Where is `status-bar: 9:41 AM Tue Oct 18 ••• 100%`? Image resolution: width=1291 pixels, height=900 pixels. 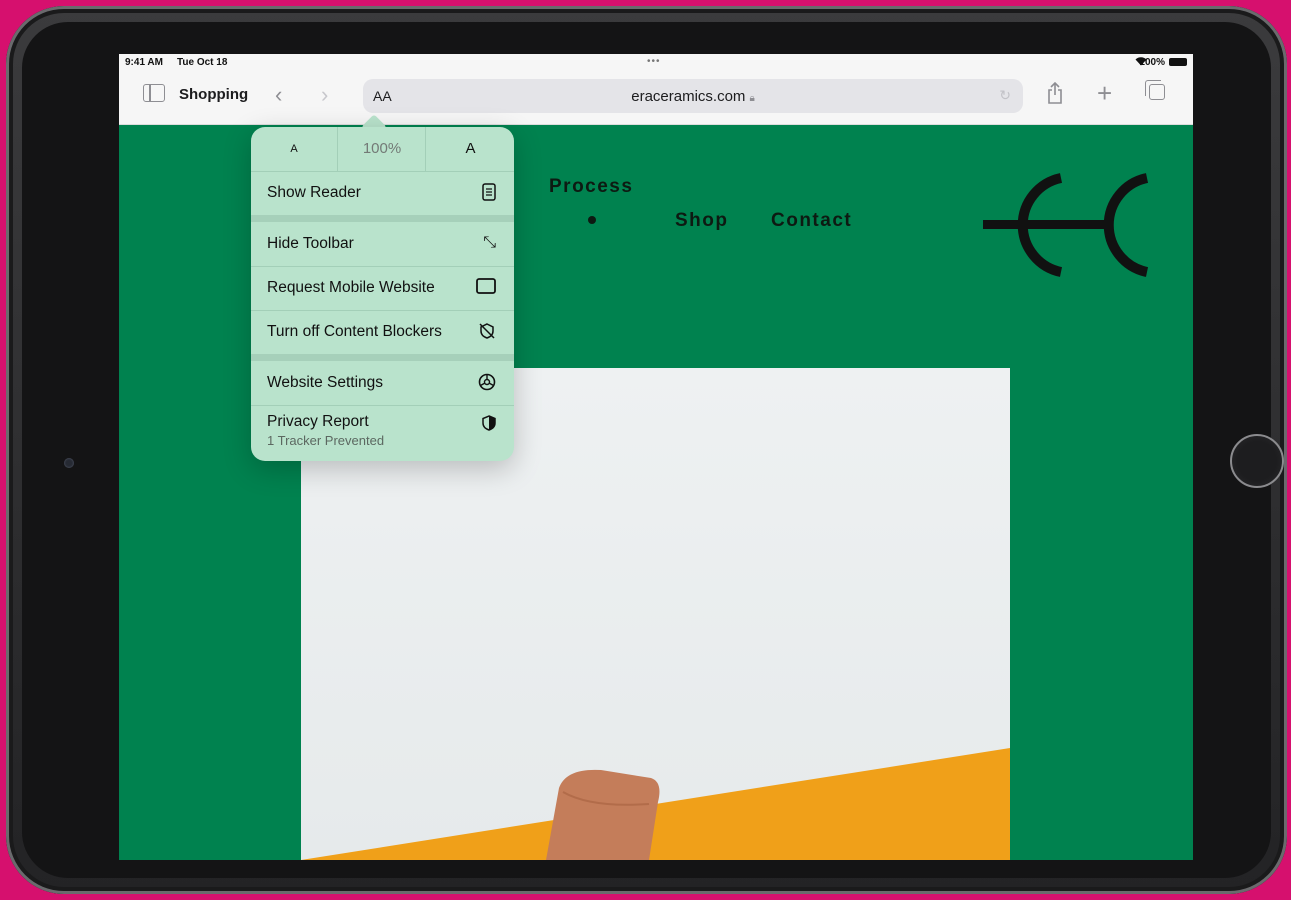
status-bar: 9:41 AM Tue Oct 18 ••• 100% is located at coordinates (656, 62).